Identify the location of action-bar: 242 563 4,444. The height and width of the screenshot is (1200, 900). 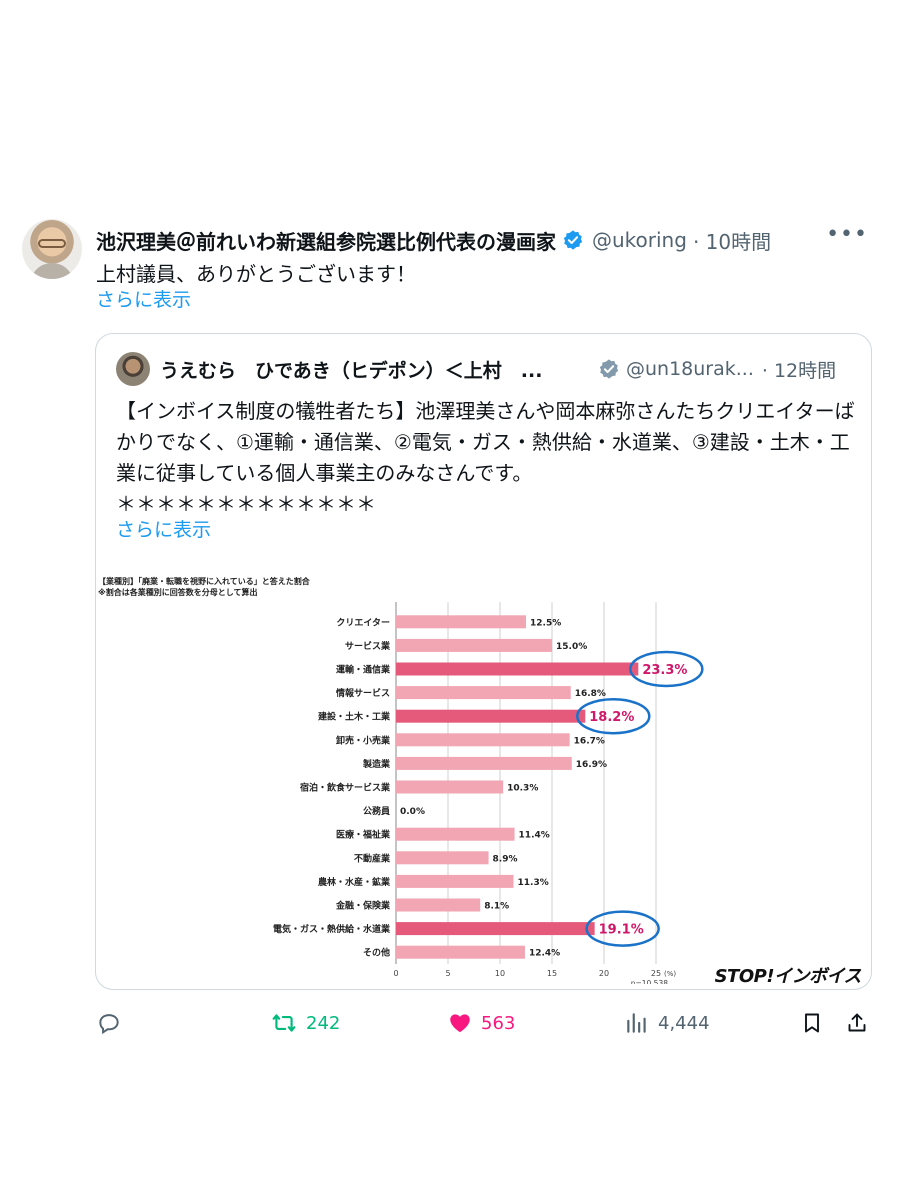
(450, 1023).